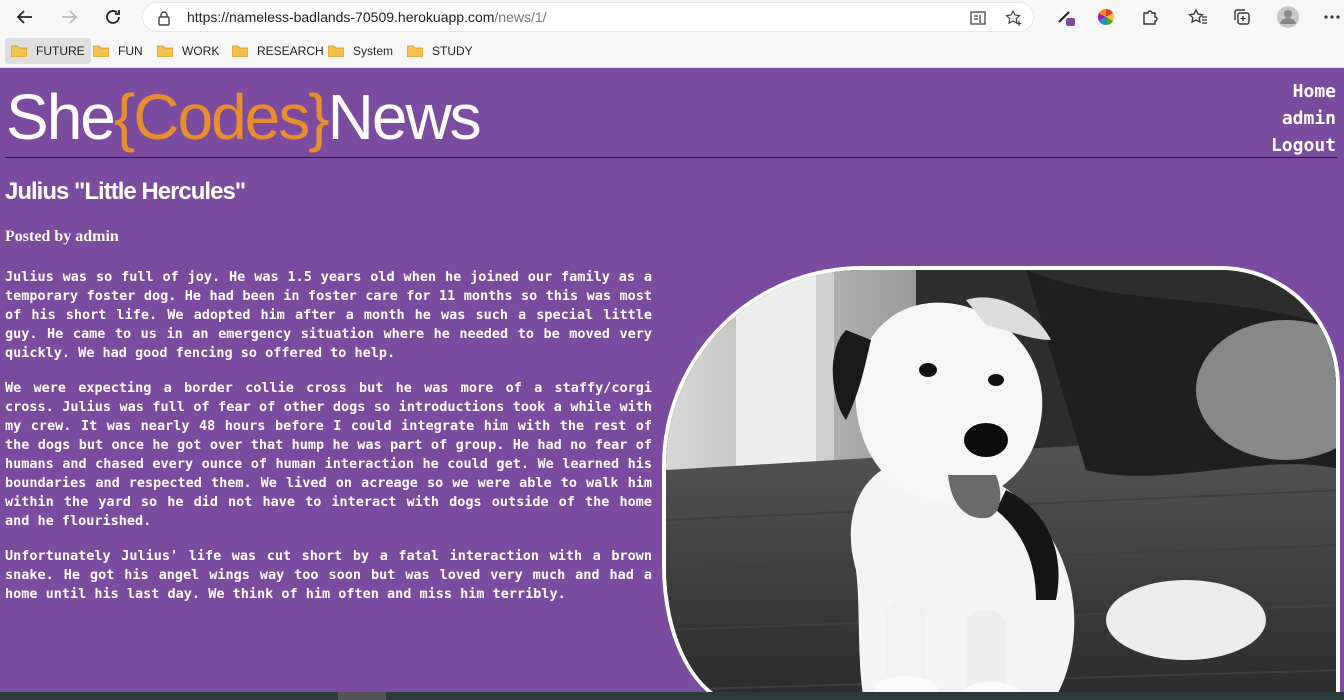 This screenshot has height=700, width=1344. I want to click on bookmark-system: System, so click(360, 51).